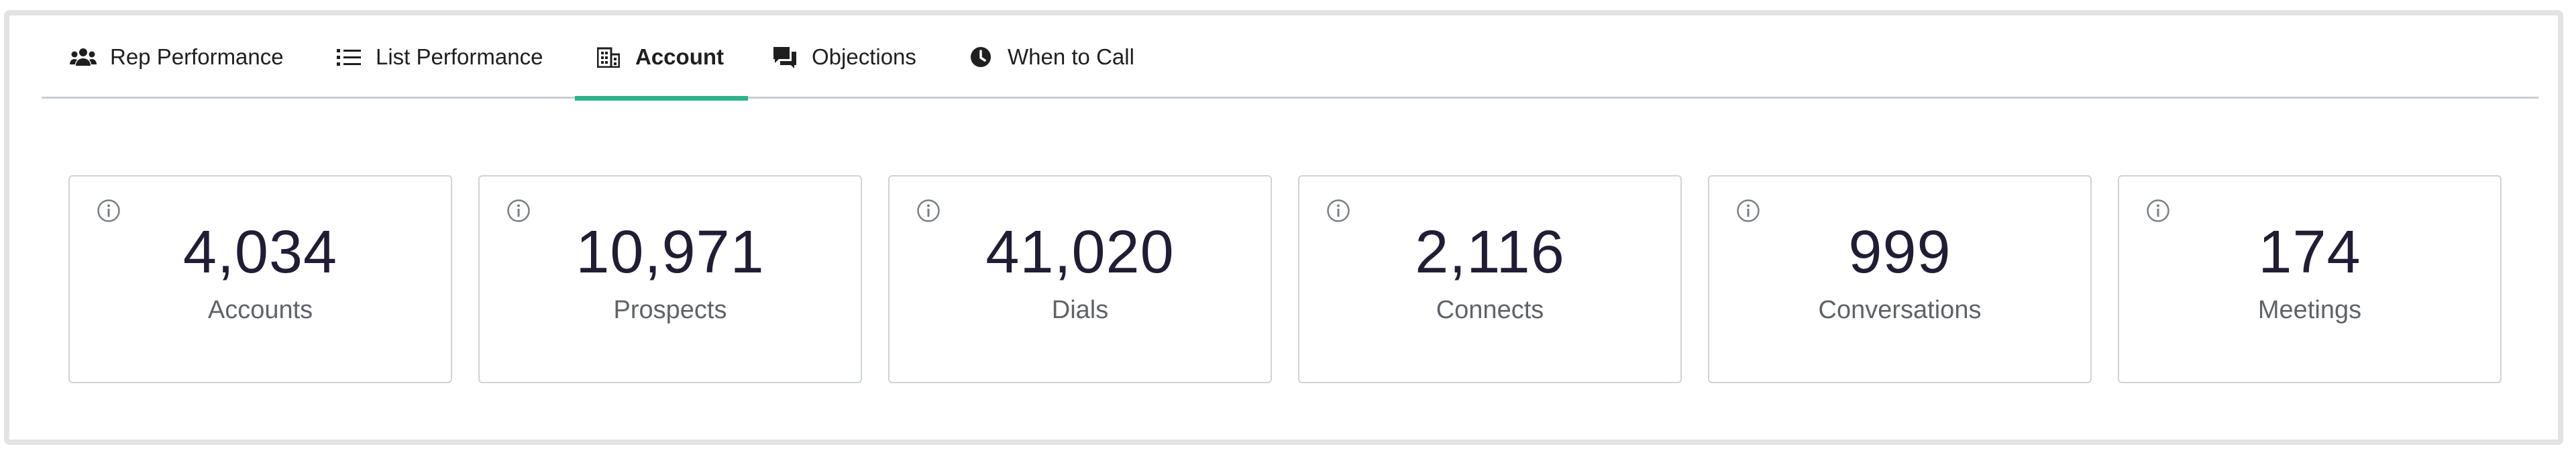 This screenshot has height=457, width=2576. Describe the element at coordinates (2309, 252) in the screenshot. I see `stat-value: 174` at that location.